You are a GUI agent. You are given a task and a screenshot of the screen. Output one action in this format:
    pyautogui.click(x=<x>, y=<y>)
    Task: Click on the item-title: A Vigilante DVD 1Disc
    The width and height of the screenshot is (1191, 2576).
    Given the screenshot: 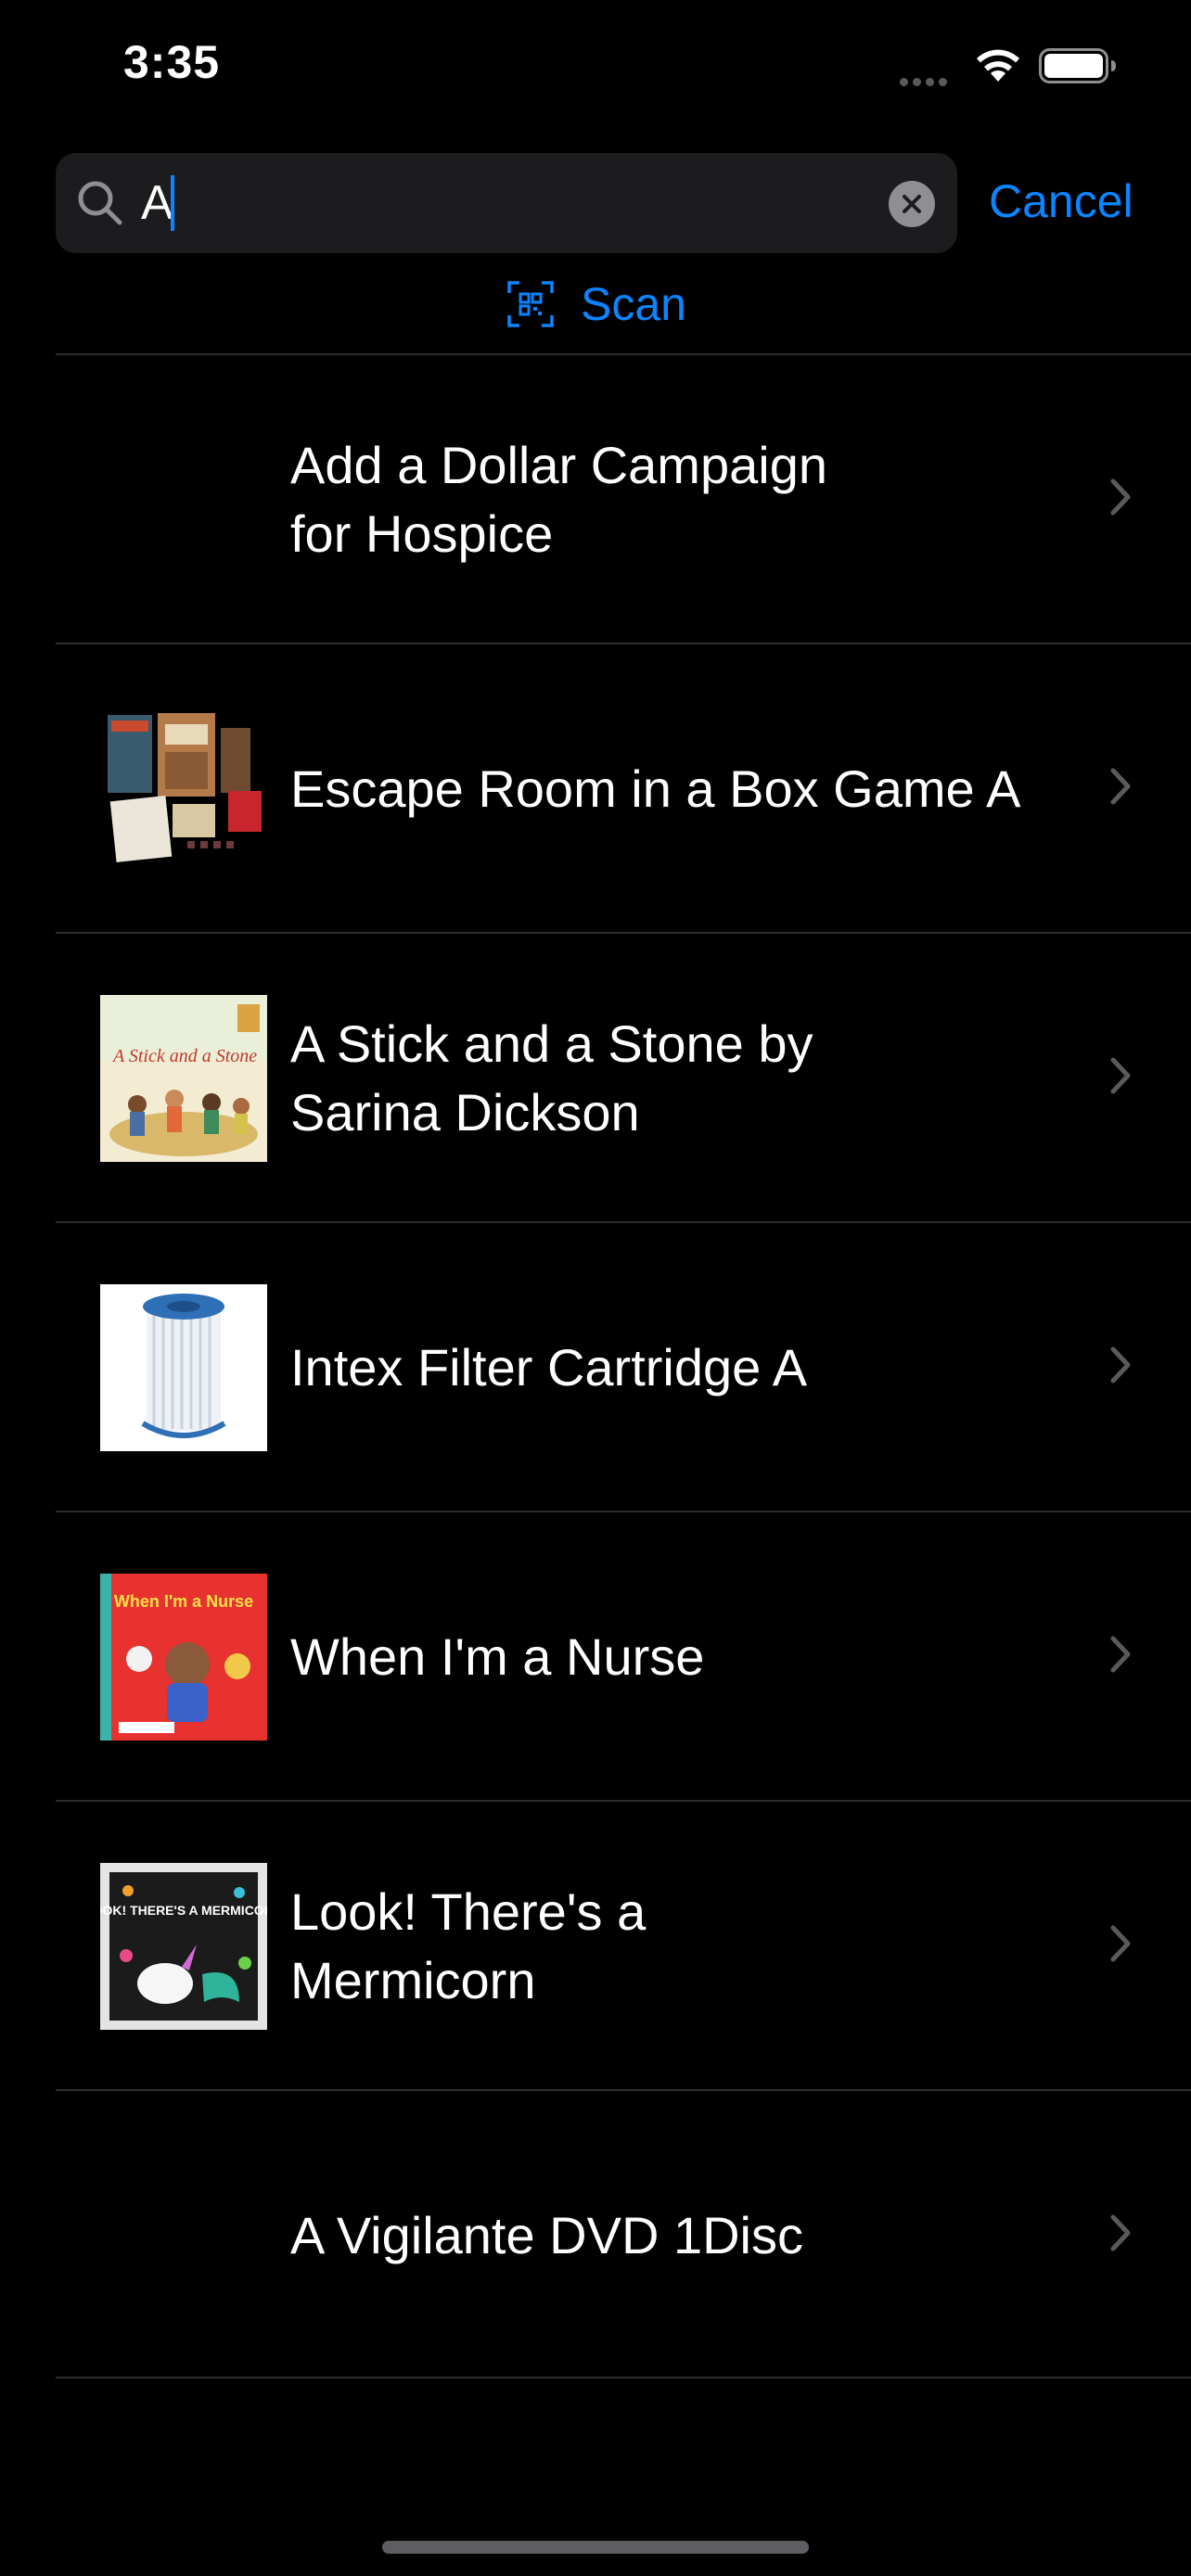 What is the action you would take?
    pyautogui.click(x=546, y=2235)
    